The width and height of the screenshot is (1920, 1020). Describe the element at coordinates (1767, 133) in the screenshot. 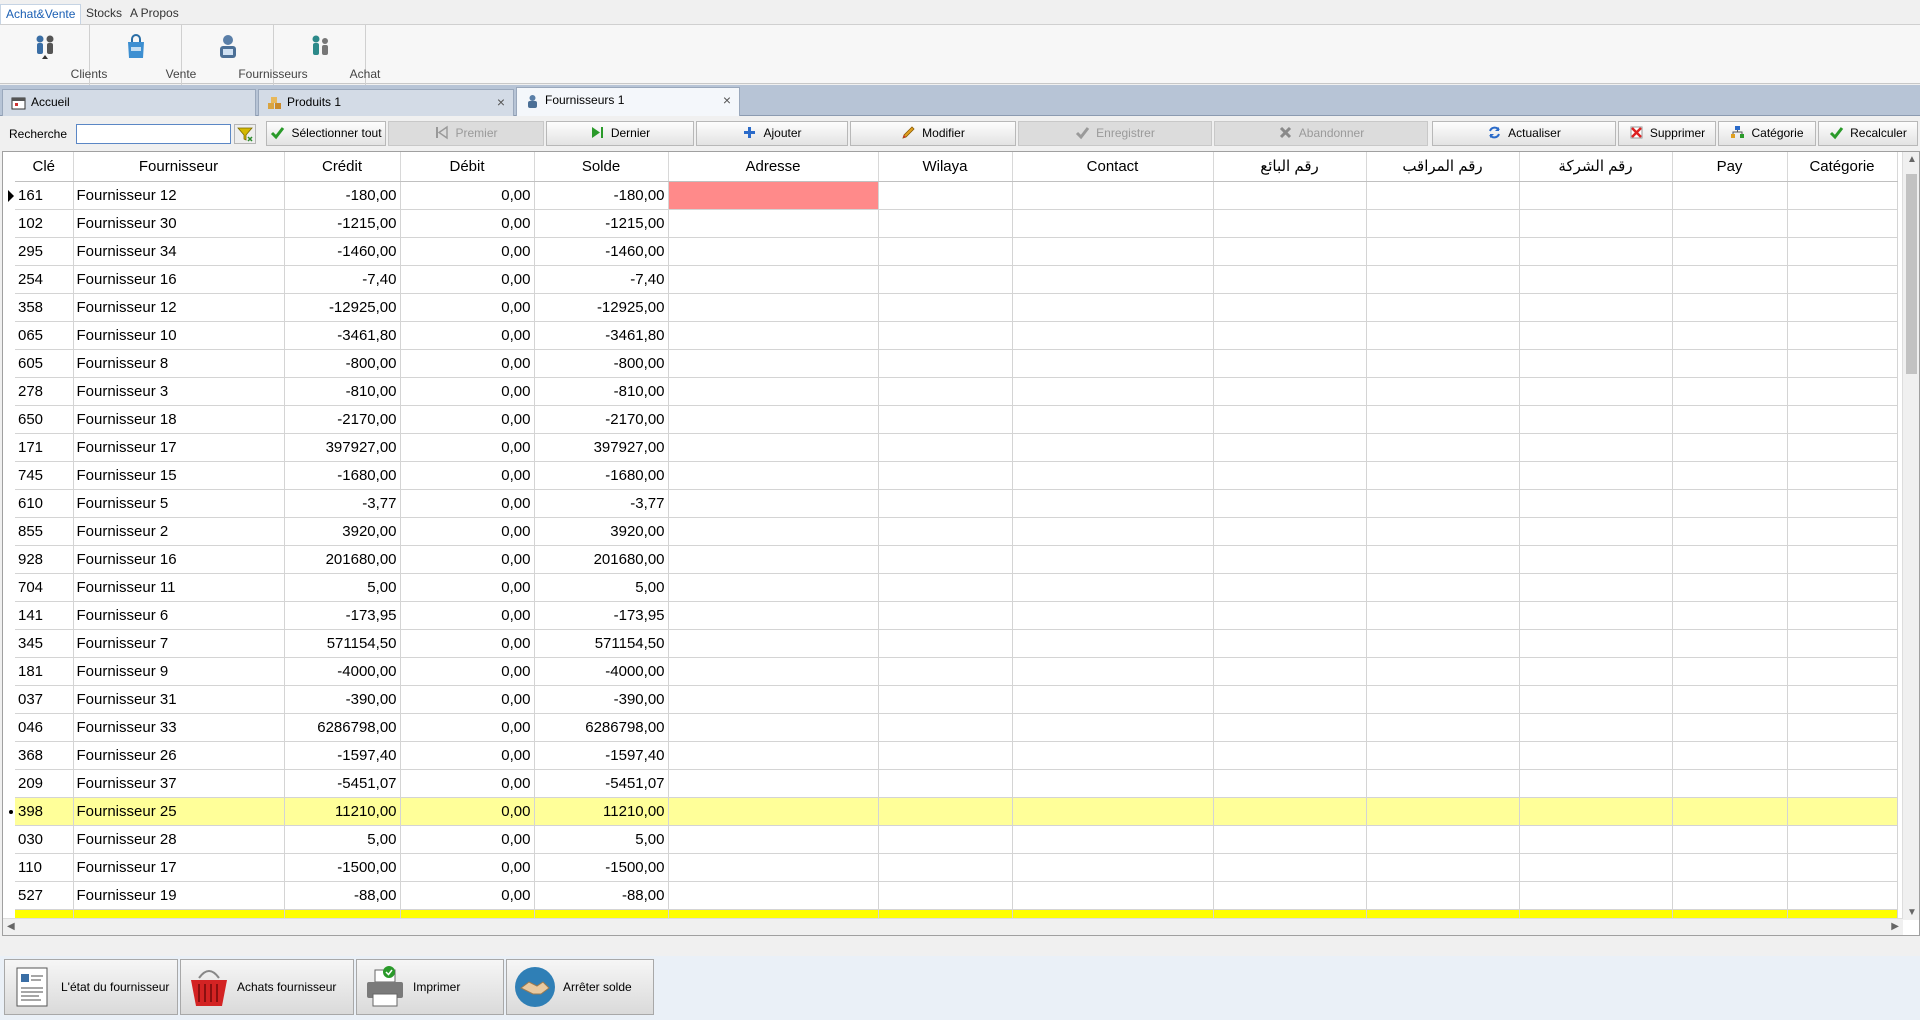

I see `category-button: Catégorie` at that location.